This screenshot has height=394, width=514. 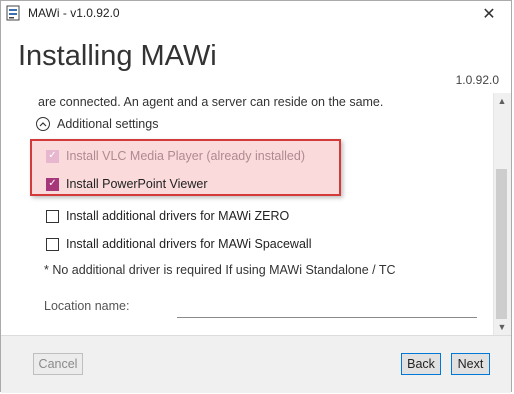 What do you see at coordinates (74, 13) in the screenshot?
I see `window-title: MAWi - v1.0.92.0` at bounding box center [74, 13].